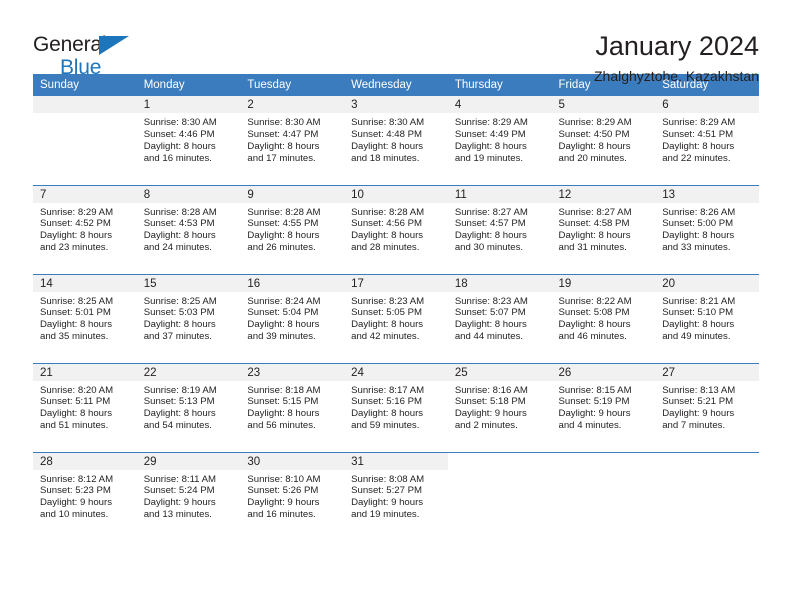  What do you see at coordinates (85, 372) in the screenshot?
I see `day-number: 21` at bounding box center [85, 372].